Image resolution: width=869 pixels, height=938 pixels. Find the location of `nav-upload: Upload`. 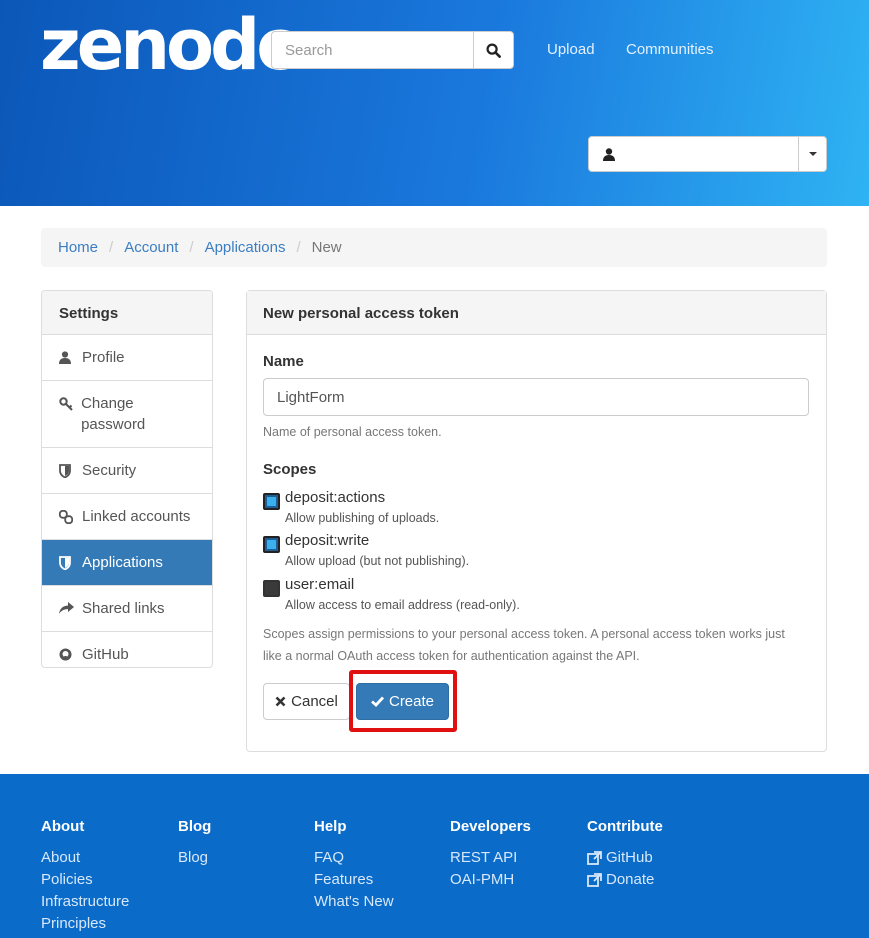

nav-upload: Upload is located at coordinates (571, 49).